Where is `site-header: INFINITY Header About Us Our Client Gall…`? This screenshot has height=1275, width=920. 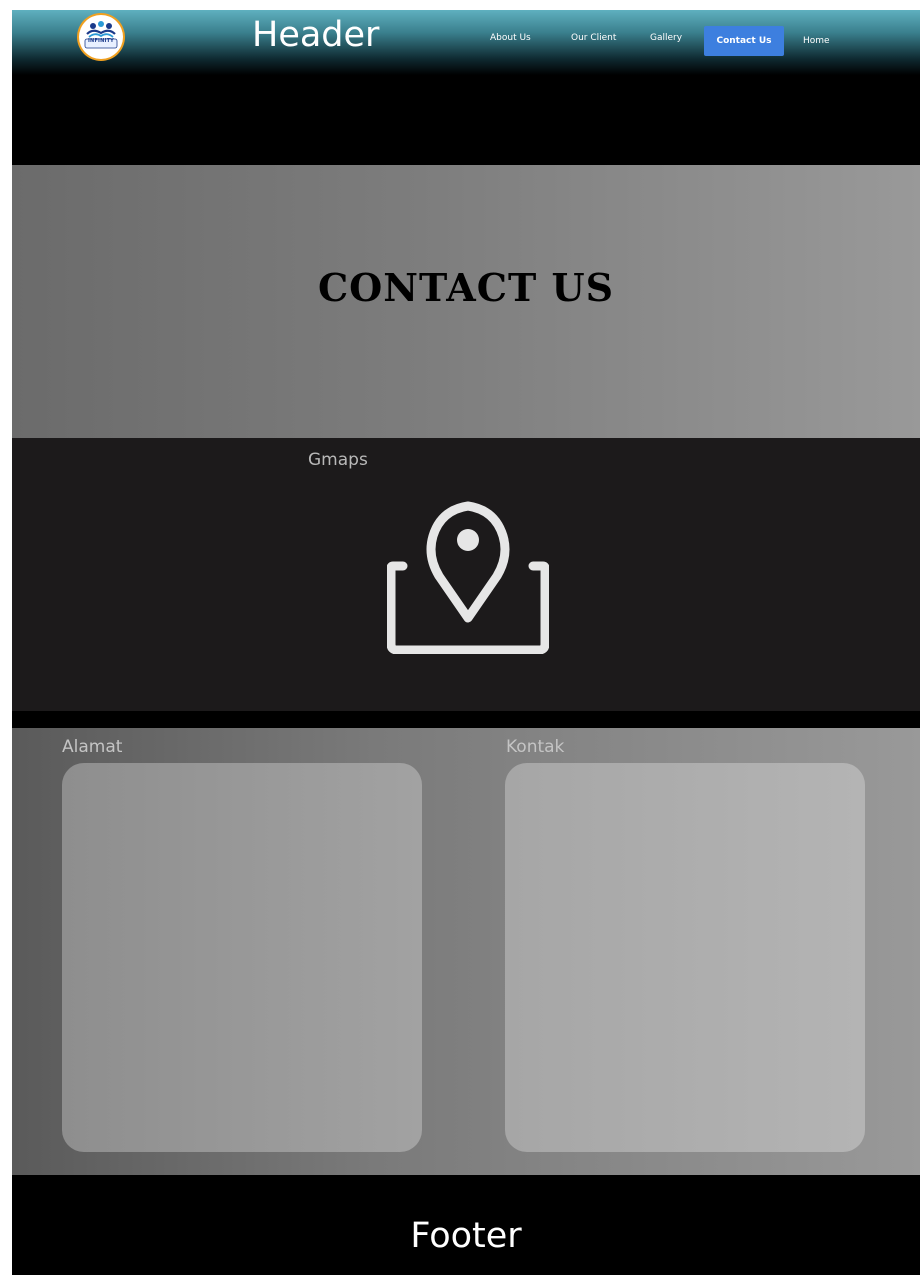 site-header: INFINITY Header About Us Our Client Gall… is located at coordinates (466, 42).